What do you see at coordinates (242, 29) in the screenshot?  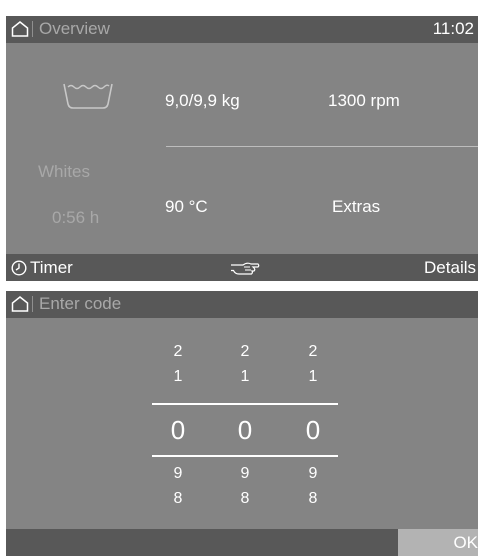 I see `overview-header: Overview 11:02` at bounding box center [242, 29].